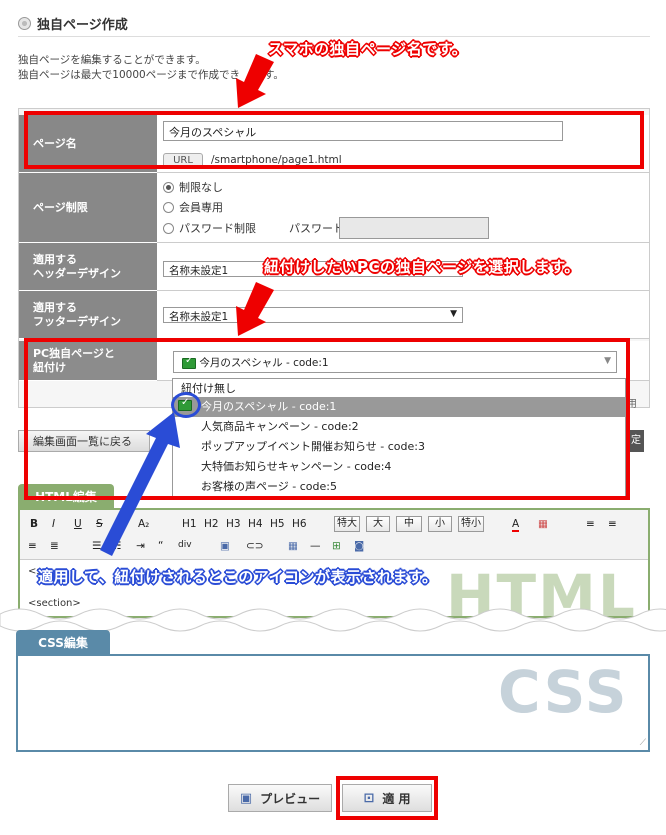  Describe the element at coordinates (77, 273) in the screenshot. I see `label-line: ヘッダーデザイン` at that location.